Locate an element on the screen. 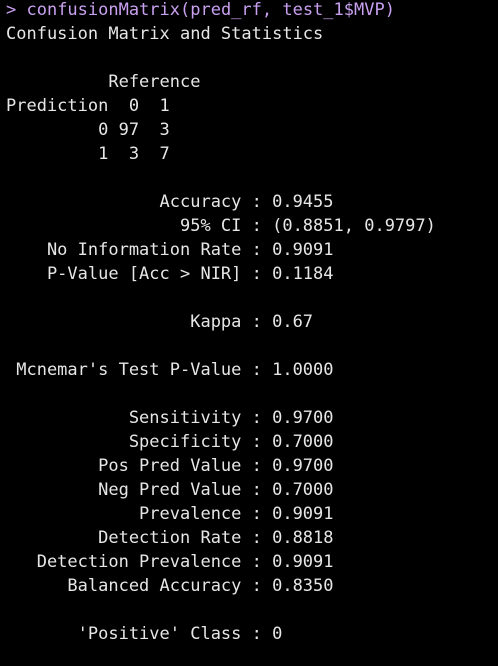 This screenshot has height=666, width=498. command-text: confusionMatrix(pred_rf, test_1$MVP) is located at coordinates (210, 10).